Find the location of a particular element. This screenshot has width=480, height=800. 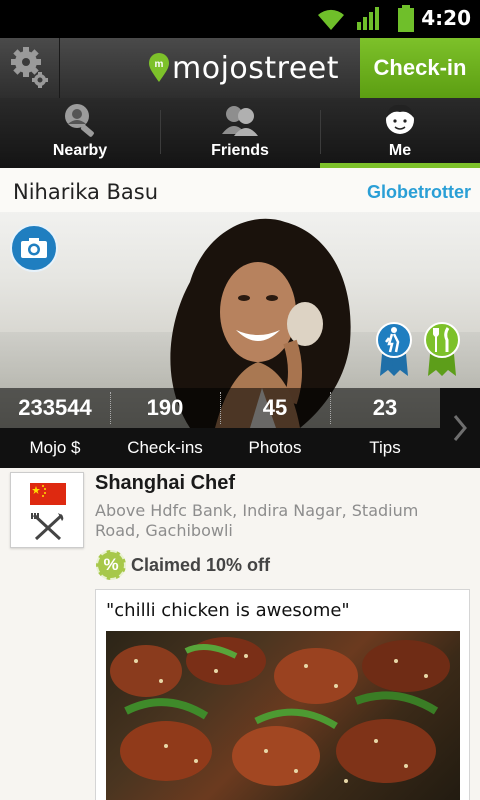

stats-values: 233544 190 45 23 is located at coordinates (240, 408).